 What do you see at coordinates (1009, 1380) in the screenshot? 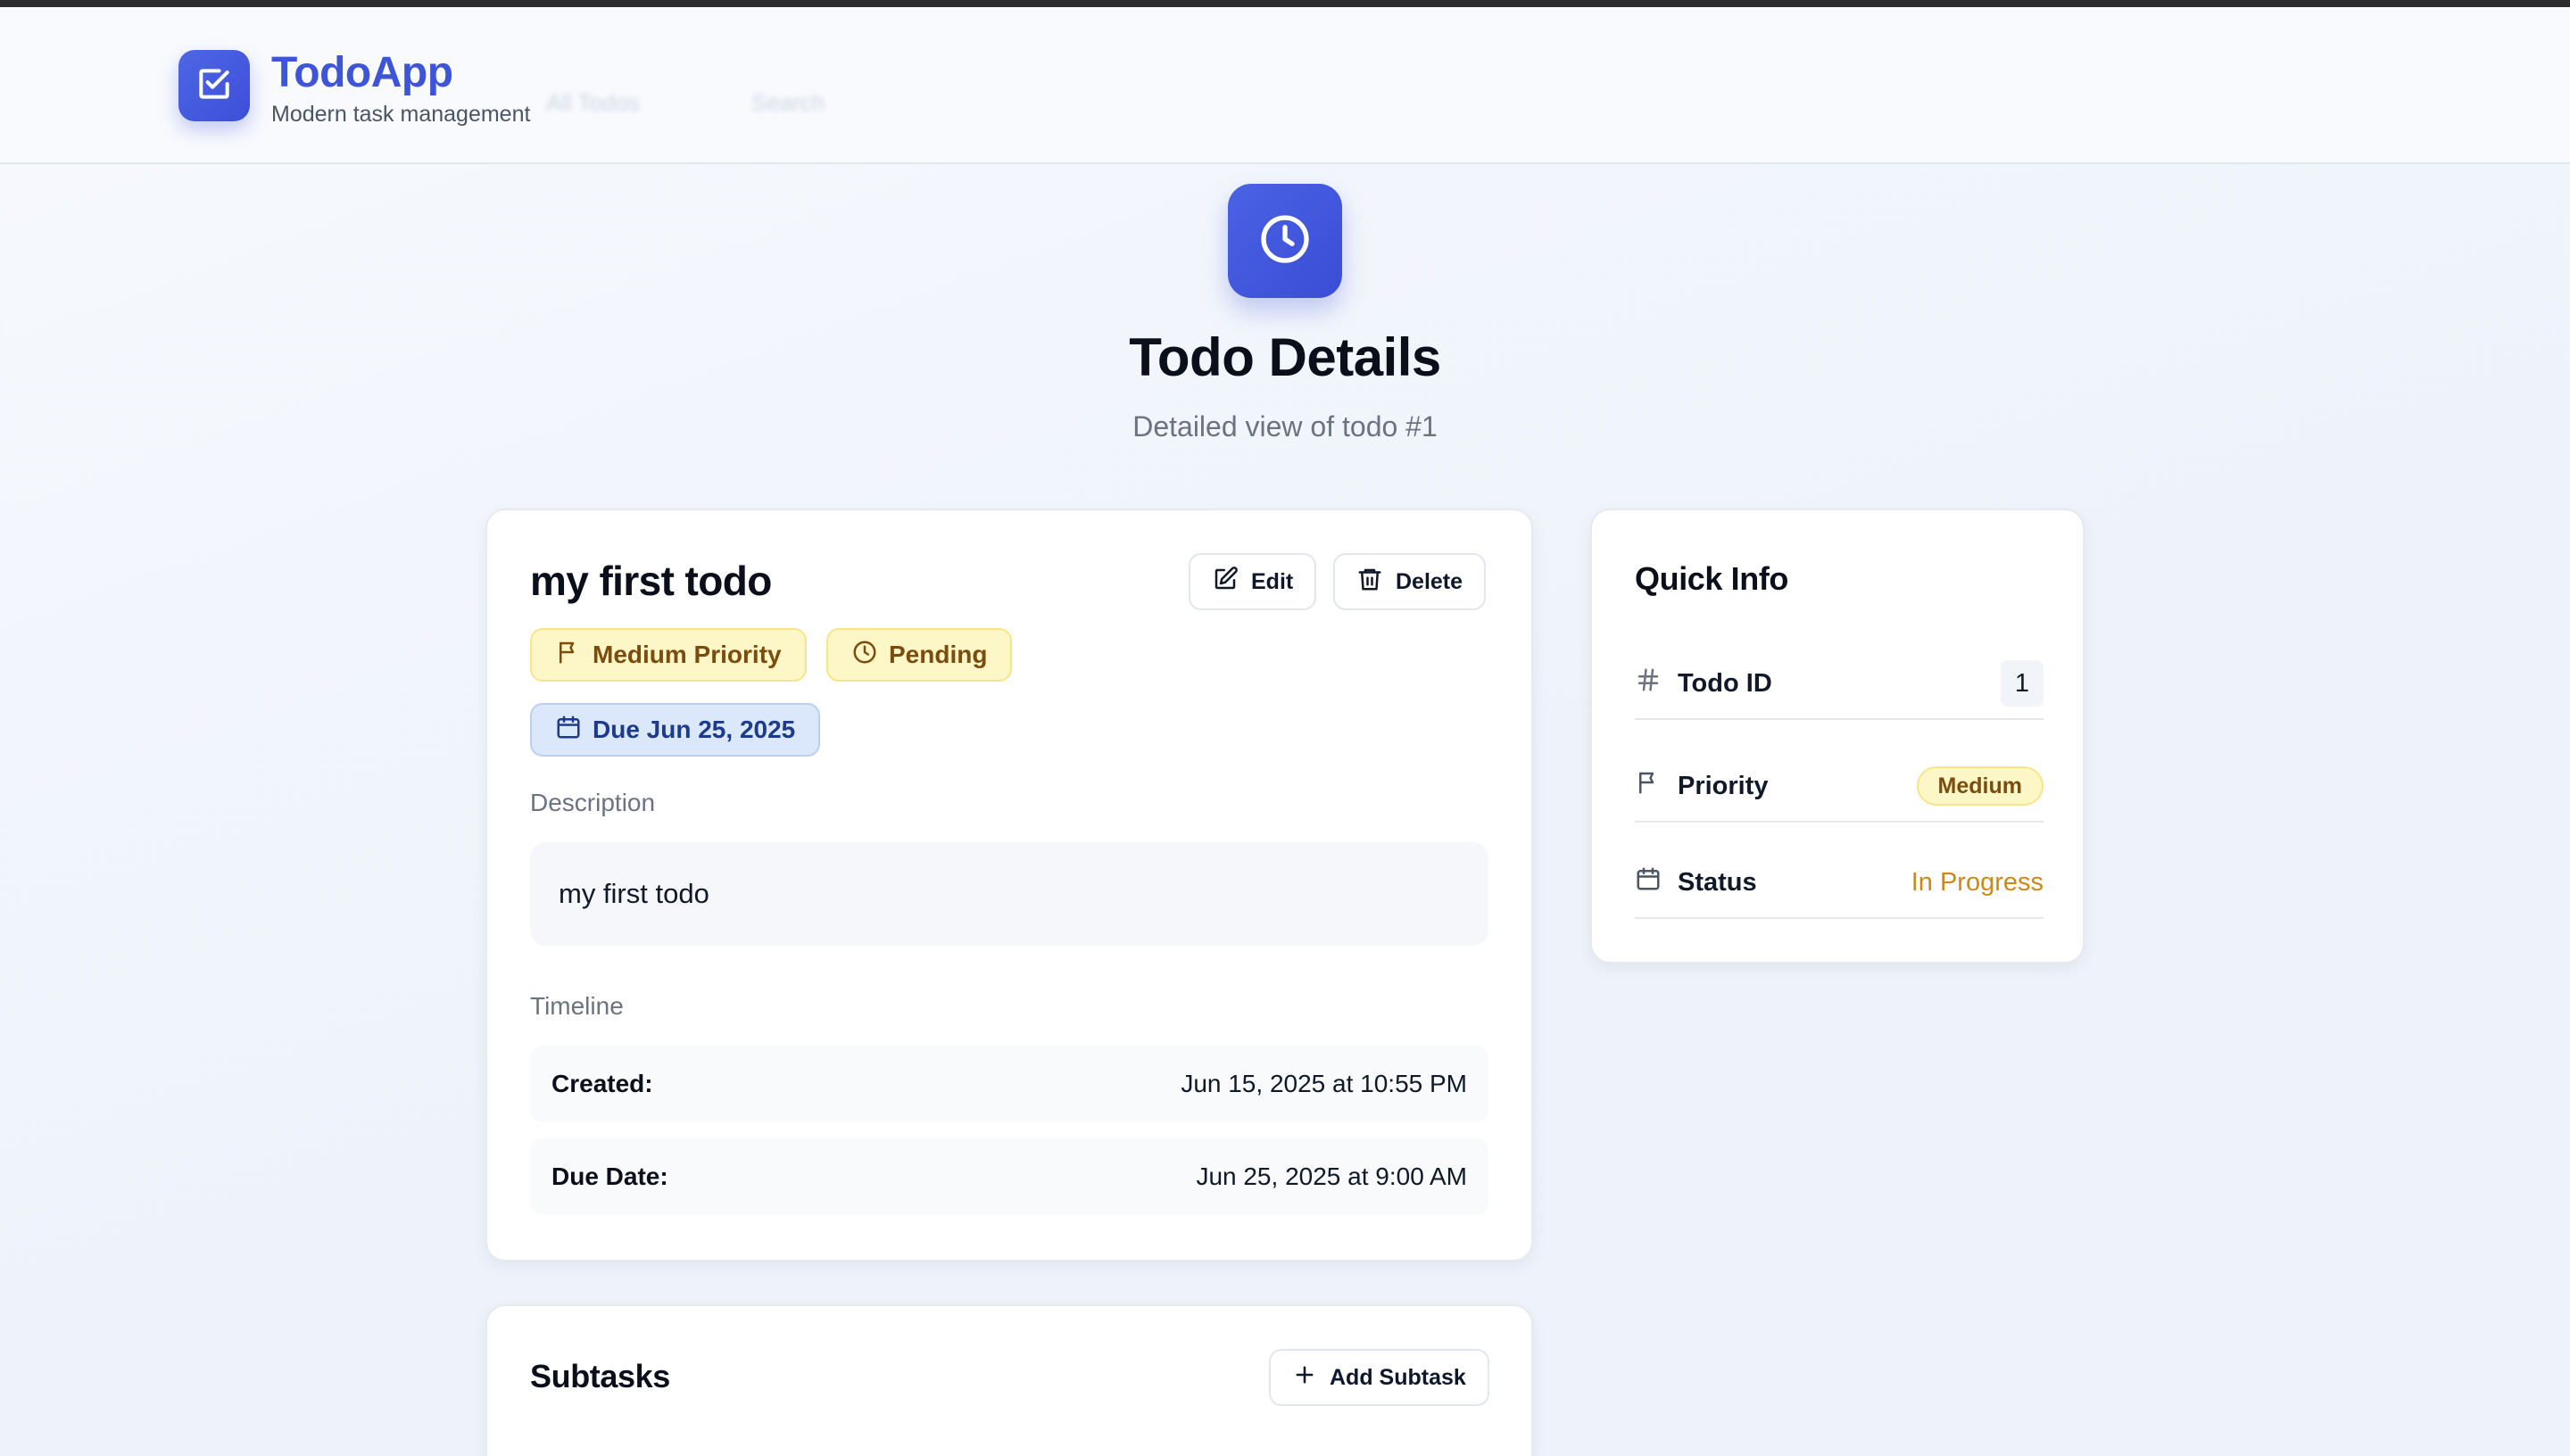
I see `subtasks-card: Subtasks Add Subtask` at bounding box center [1009, 1380].